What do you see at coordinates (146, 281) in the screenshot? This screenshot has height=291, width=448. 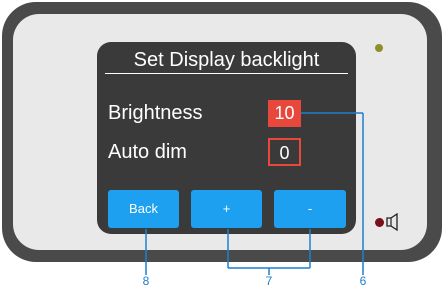 I see `callout-8: 8` at bounding box center [146, 281].